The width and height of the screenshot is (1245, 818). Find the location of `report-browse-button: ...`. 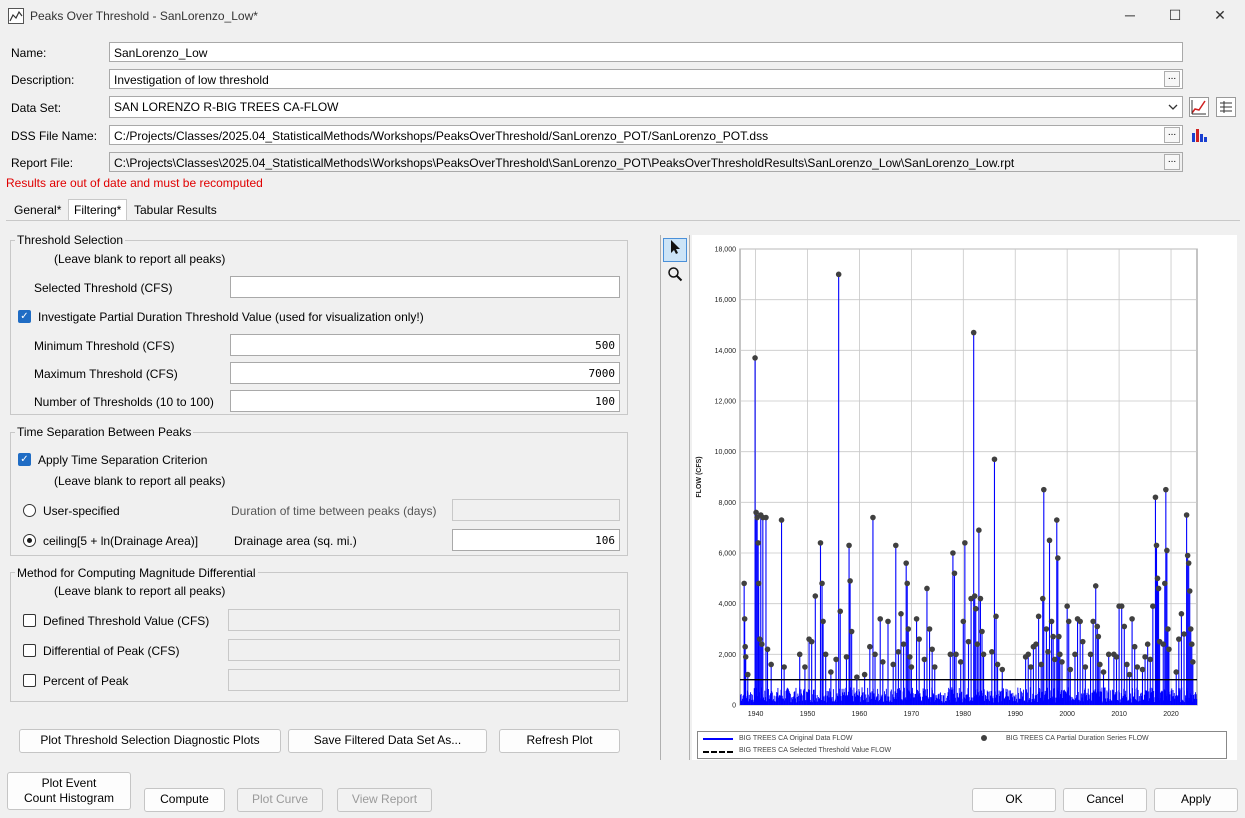

report-browse-button: ... is located at coordinates (1172, 162).